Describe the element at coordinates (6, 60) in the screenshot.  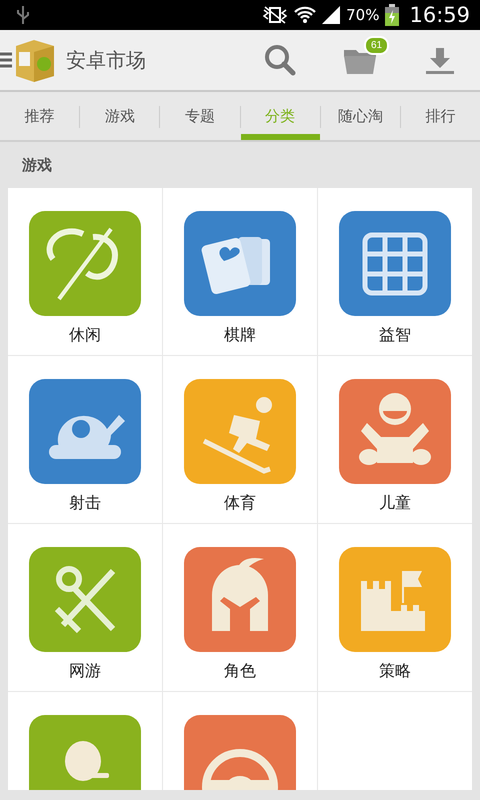
I see `menu-icon` at that location.